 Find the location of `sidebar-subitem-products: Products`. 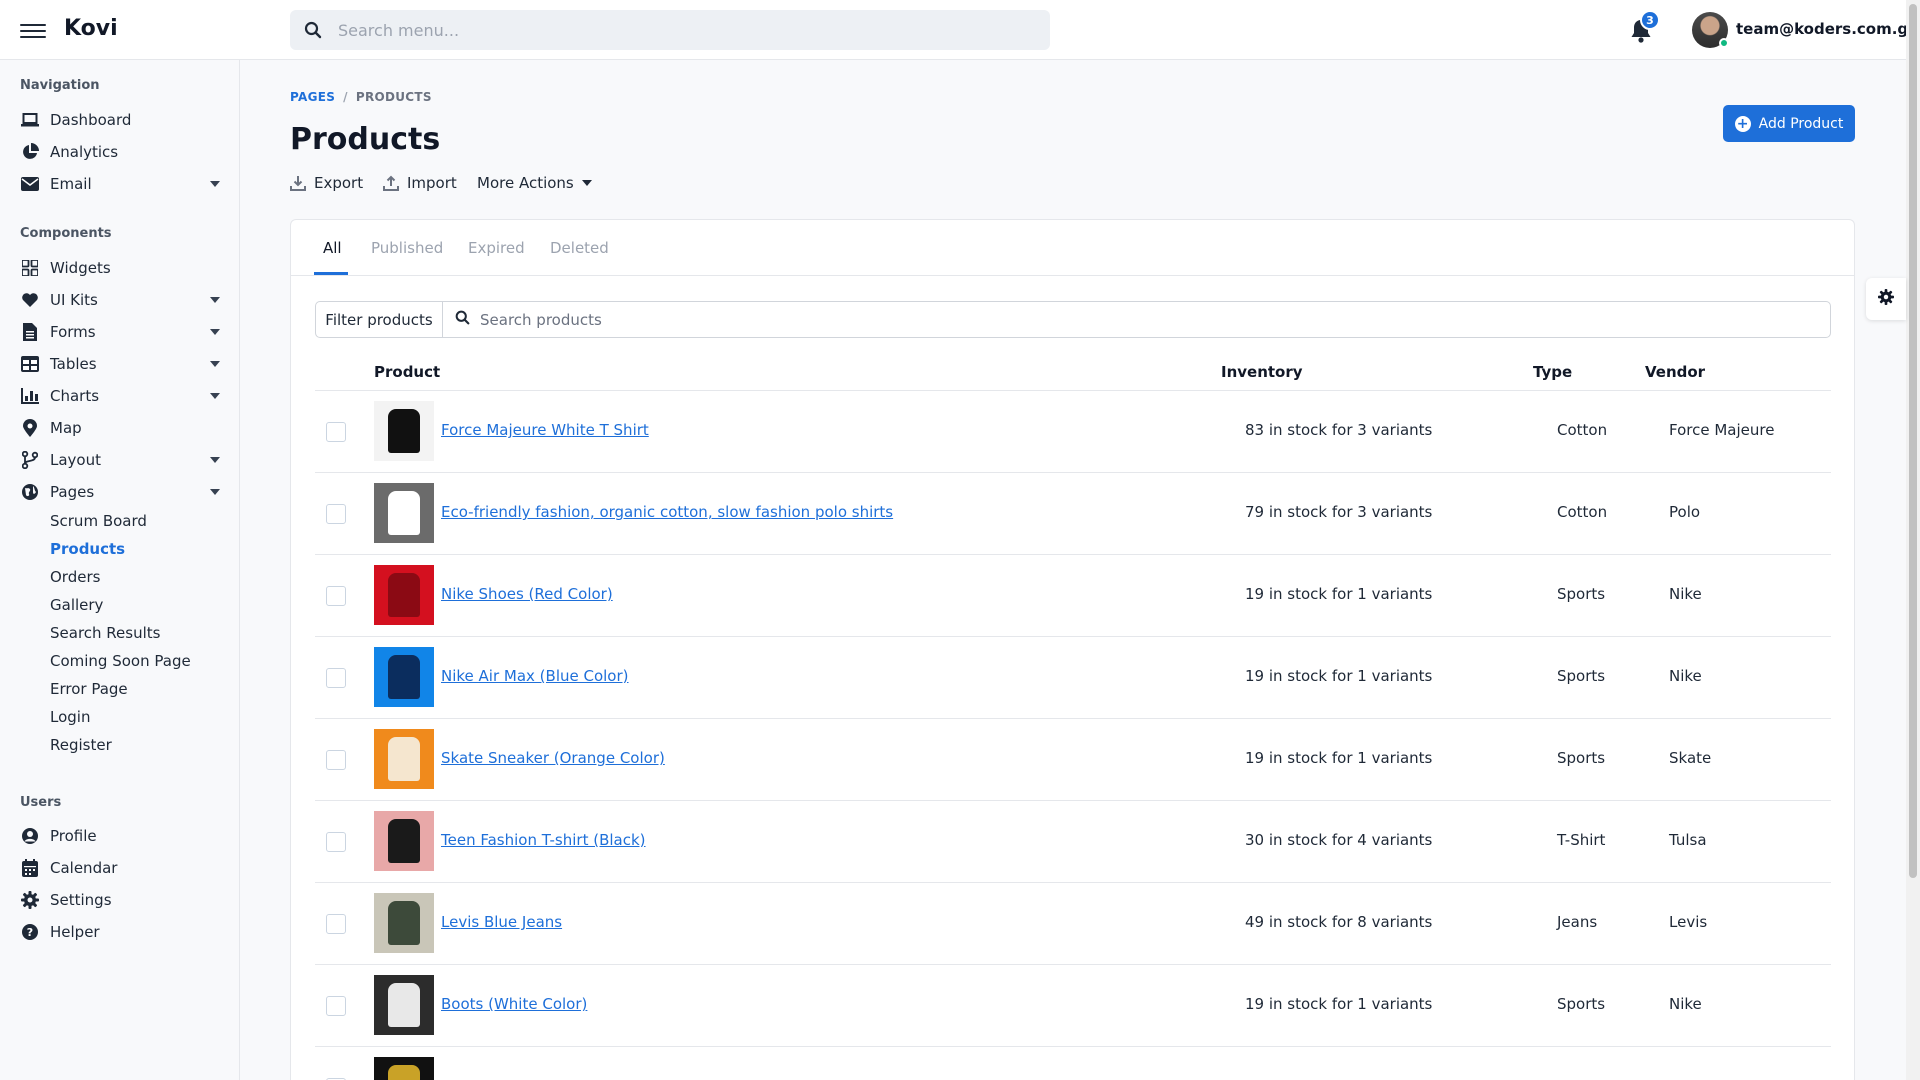

sidebar-subitem-products: Products is located at coordinates (87, 549).